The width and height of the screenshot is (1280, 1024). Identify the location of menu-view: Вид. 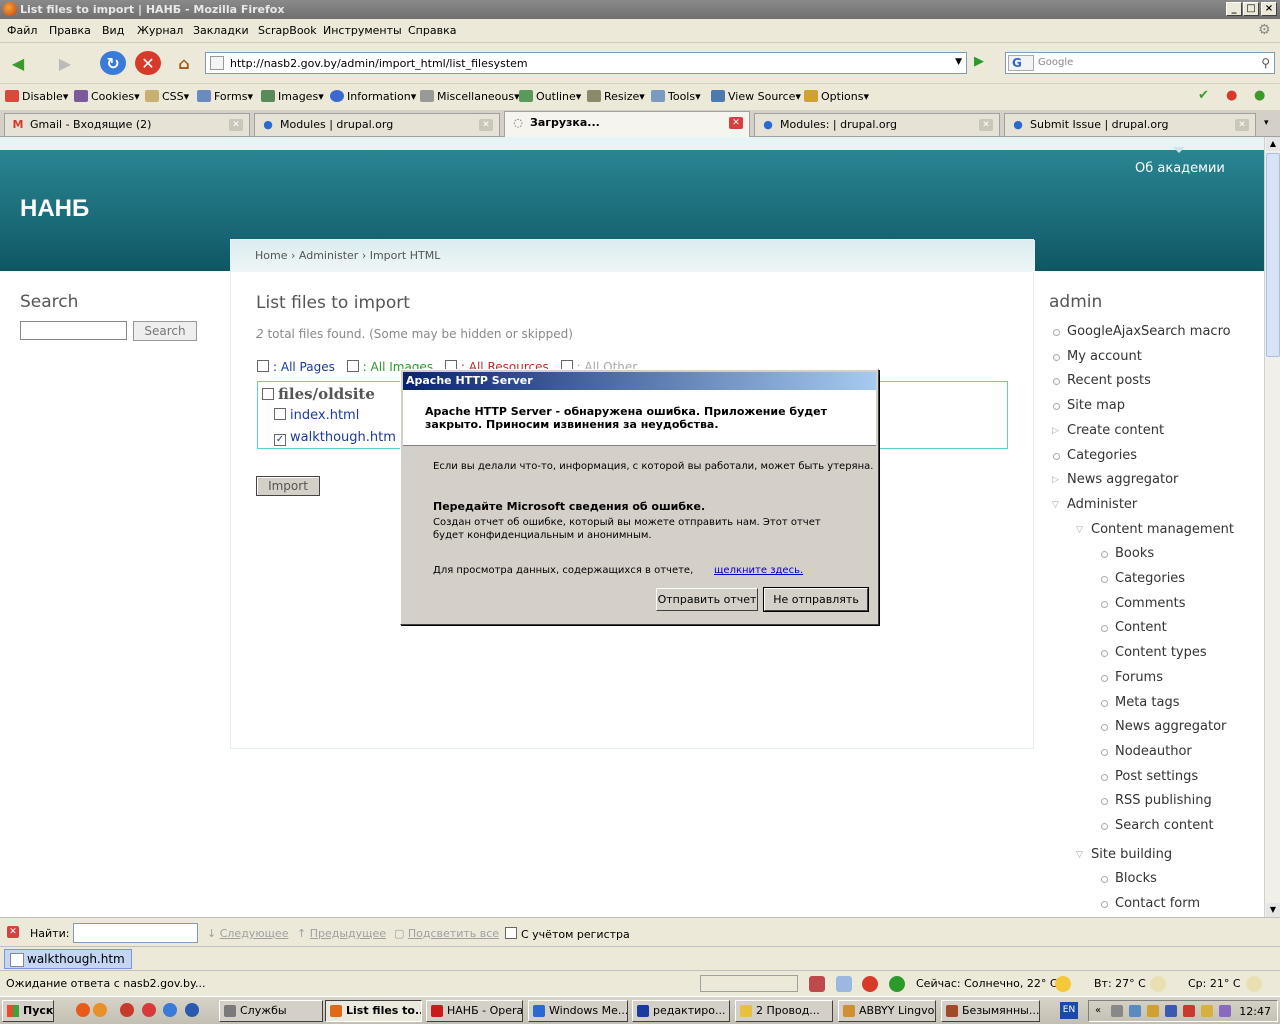
(113, 30).